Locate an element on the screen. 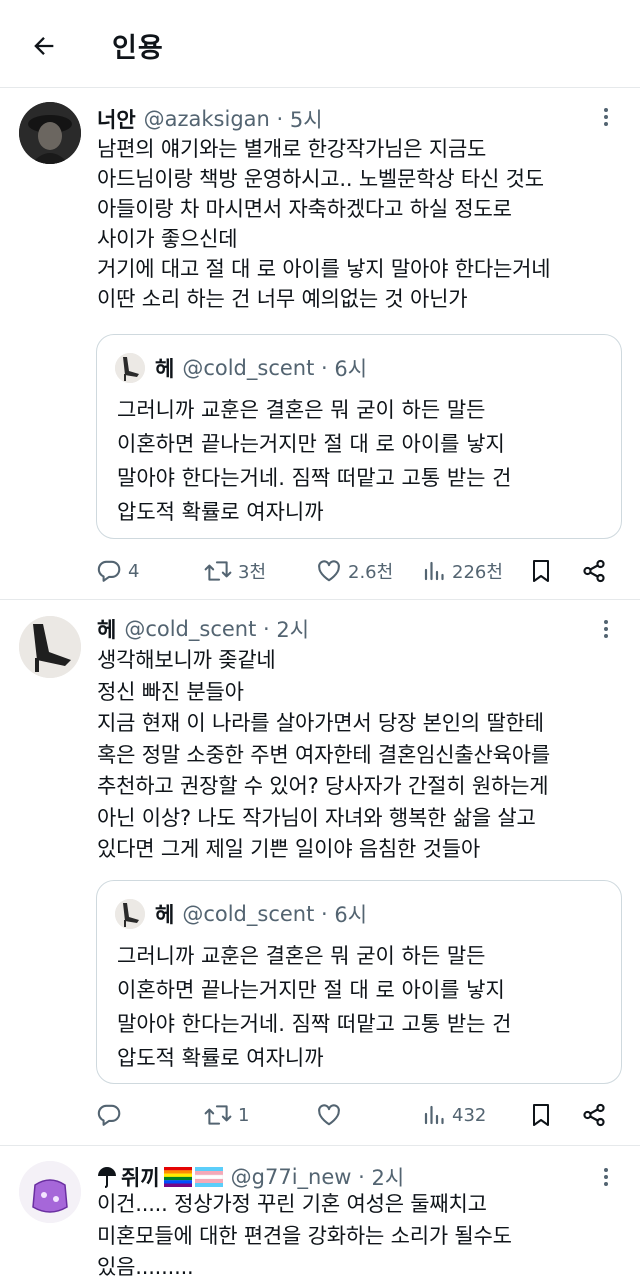 The image size is (640, 1280). display-name: 쥐끼 is located at coordinates (160, 1177).